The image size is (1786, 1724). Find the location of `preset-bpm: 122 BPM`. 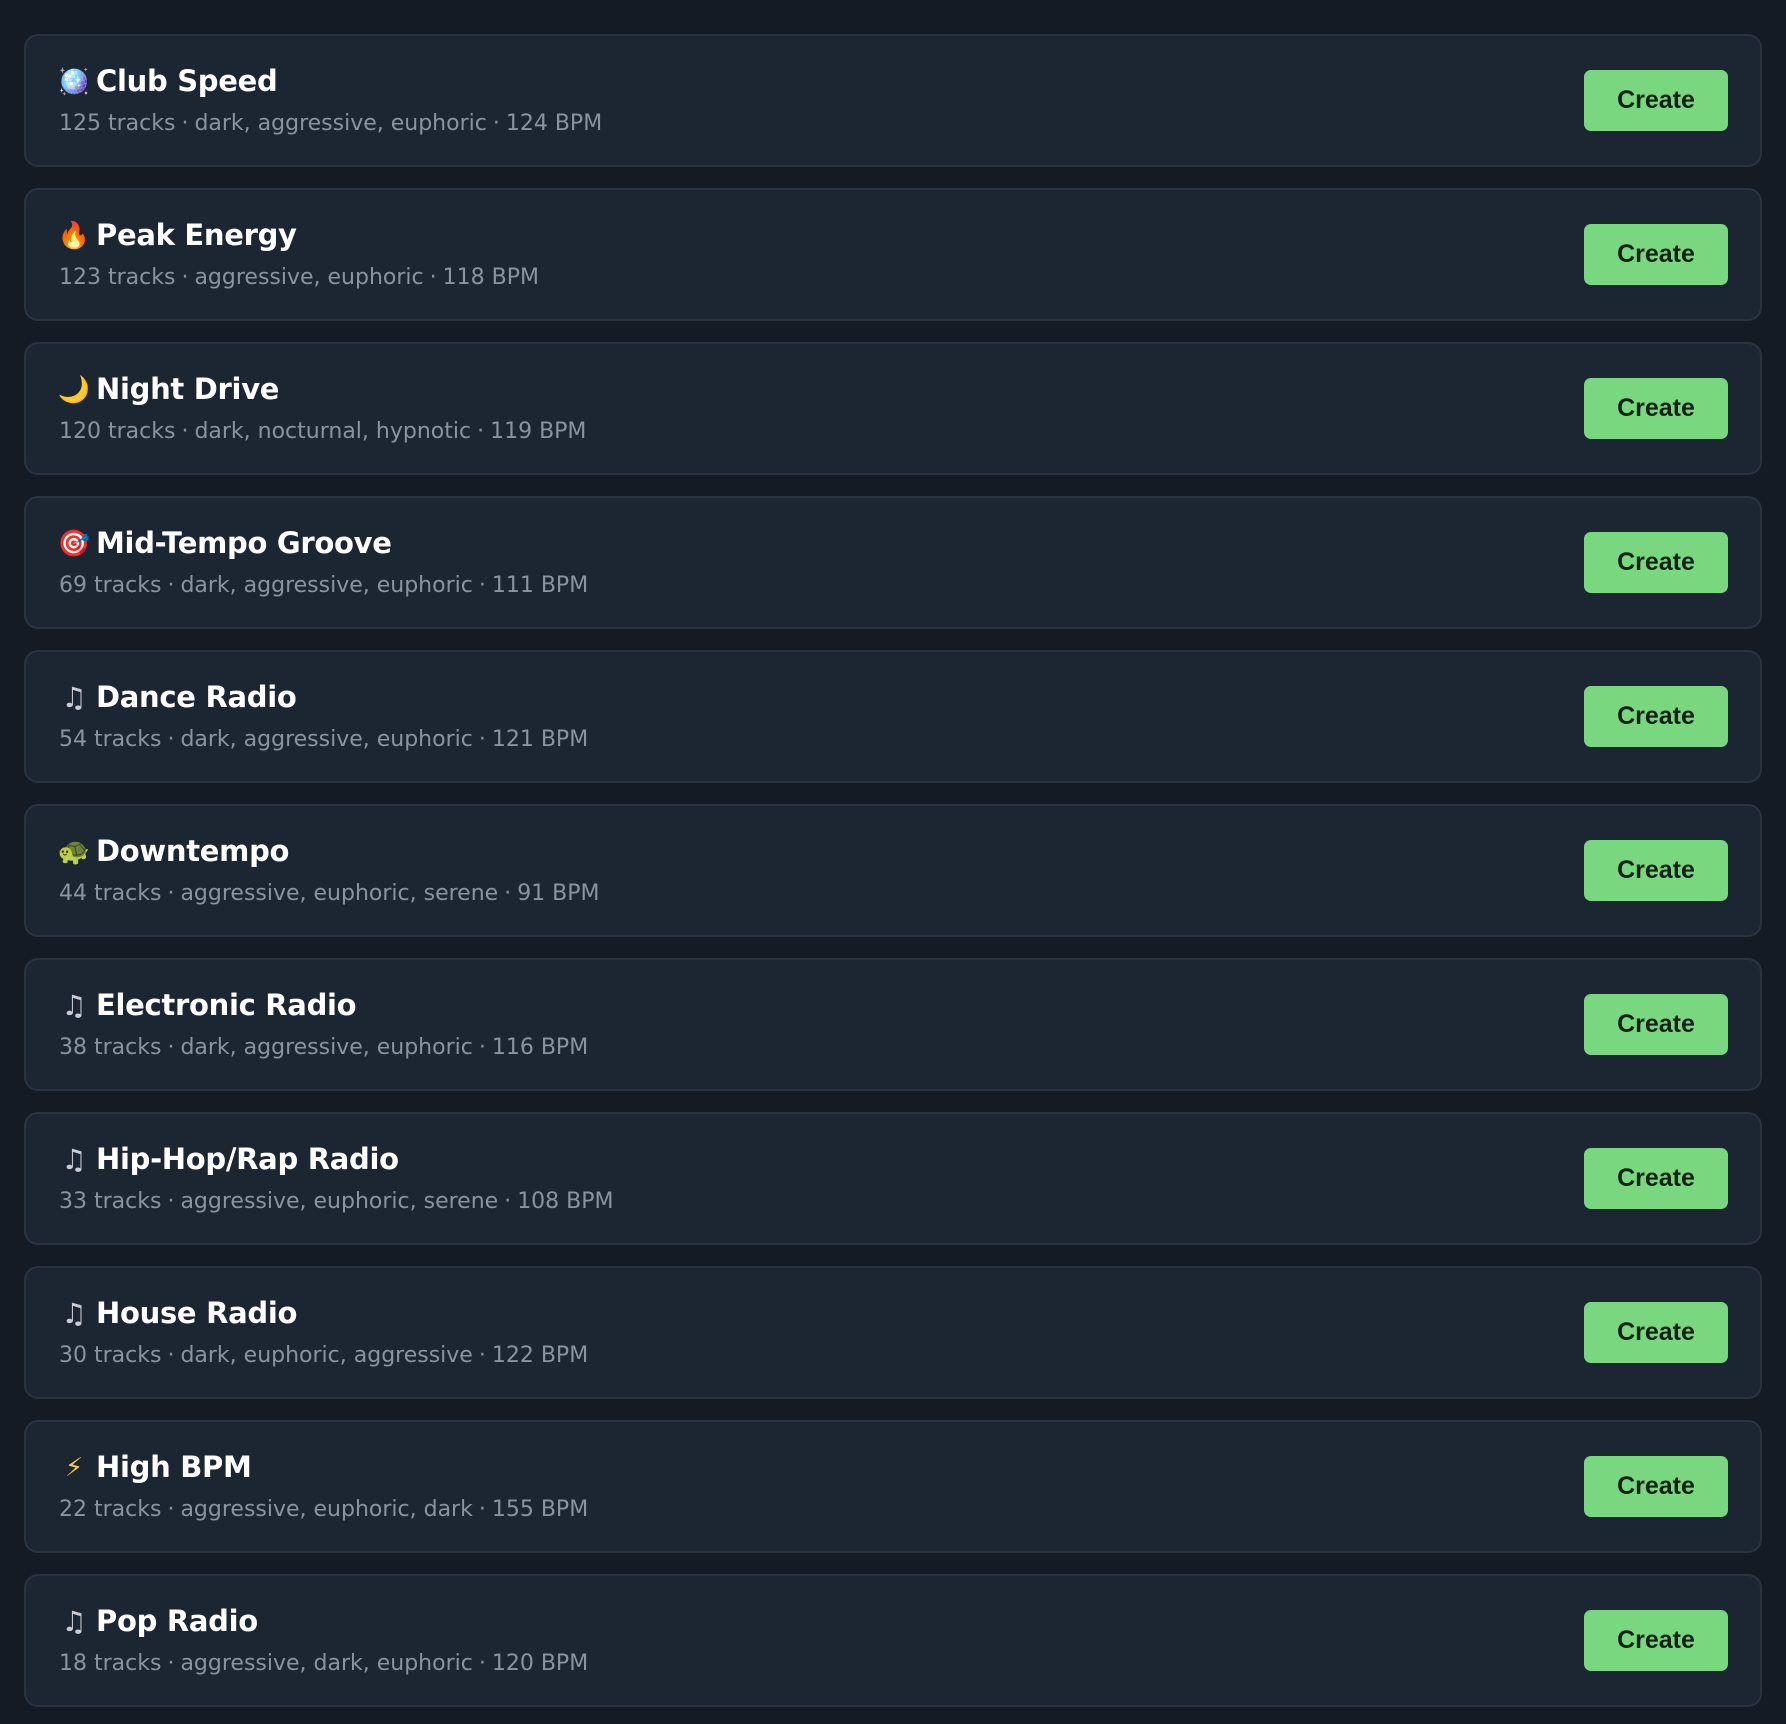

preset-bpm: 122 BPM is located at coordinates (540, 1355).